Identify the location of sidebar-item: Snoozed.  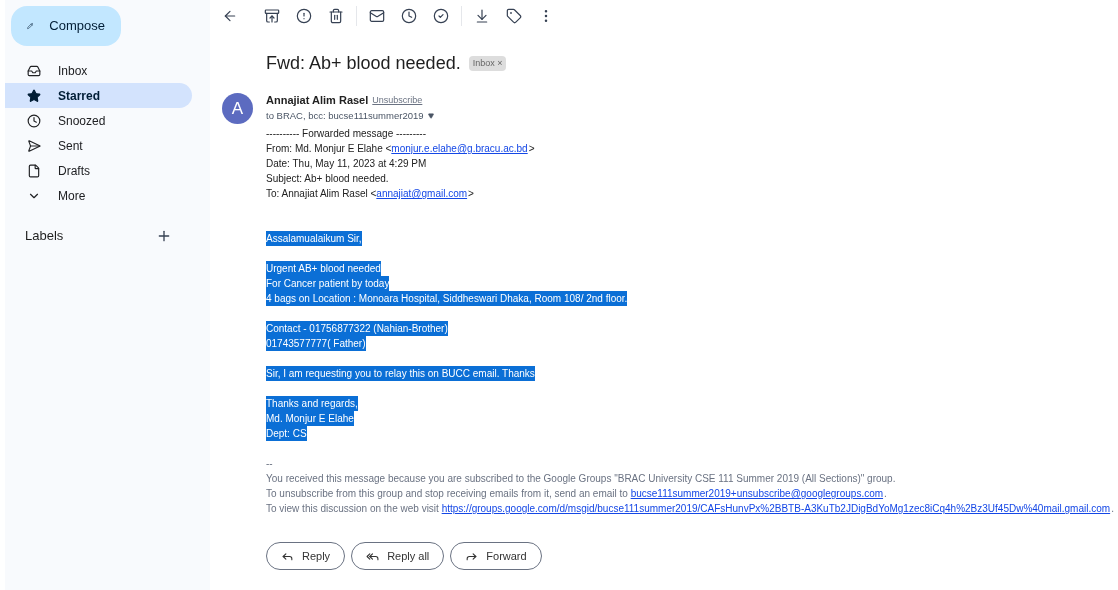
(98, 120).